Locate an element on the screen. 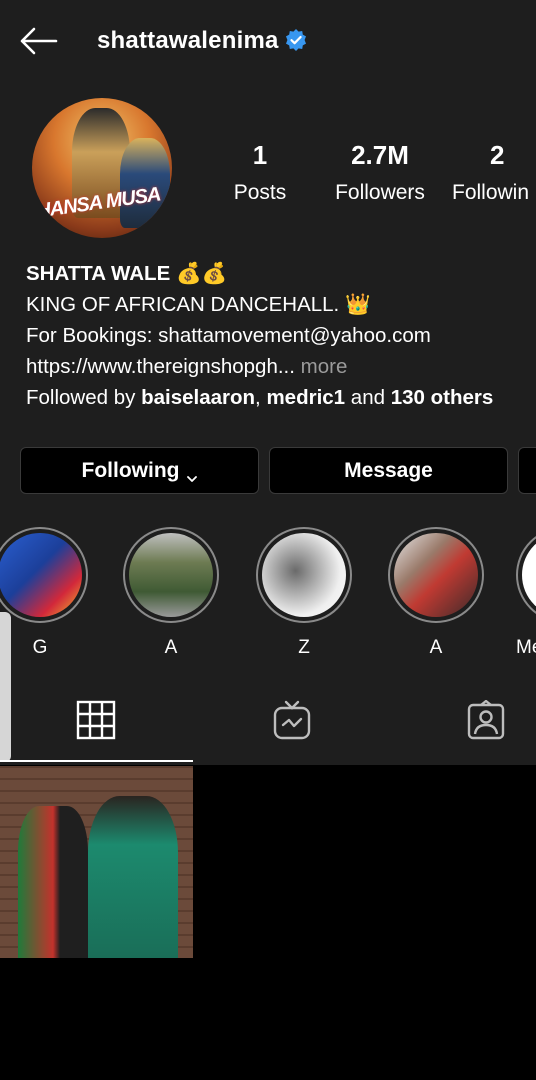 Image resolution: width=536 pixels, height=1080 pixels. message-button: Message is located at coordinates (388, 470).